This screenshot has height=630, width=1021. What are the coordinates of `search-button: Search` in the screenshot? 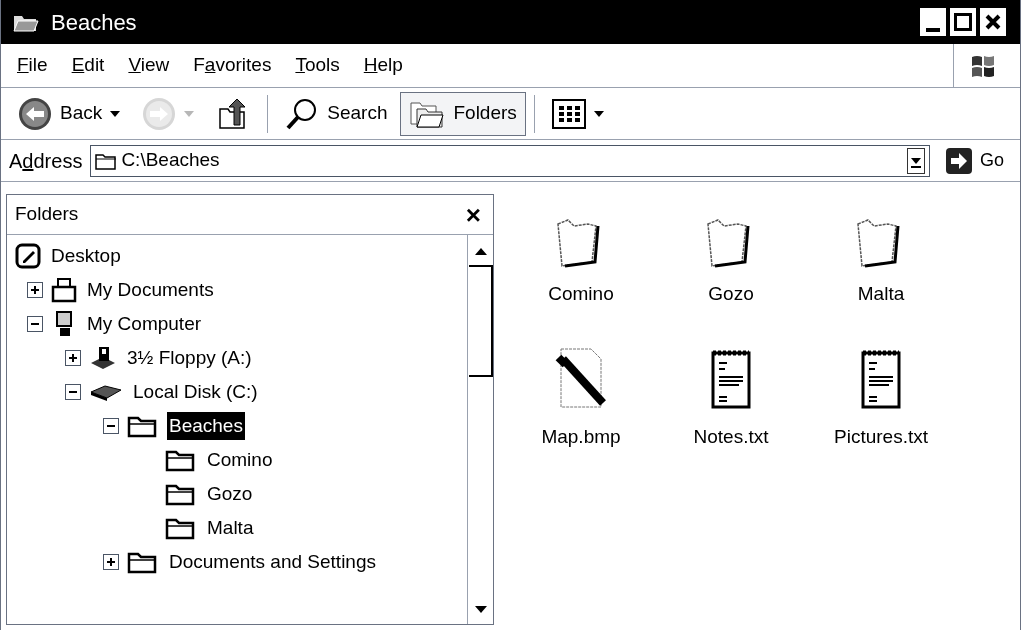 It's located at (336, 113).